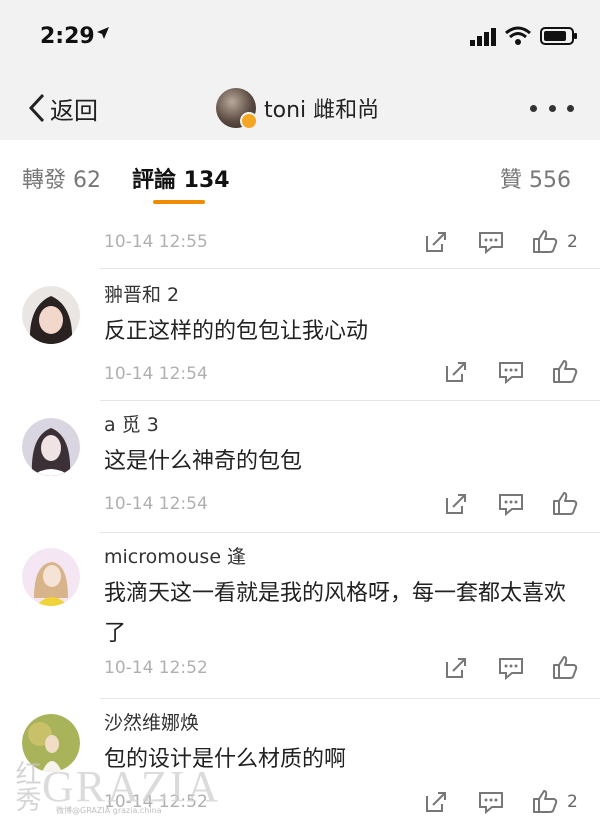 This screenshot has width=600, height=829. I want to click on comment-username: a 觅 3, so click(131, 423).